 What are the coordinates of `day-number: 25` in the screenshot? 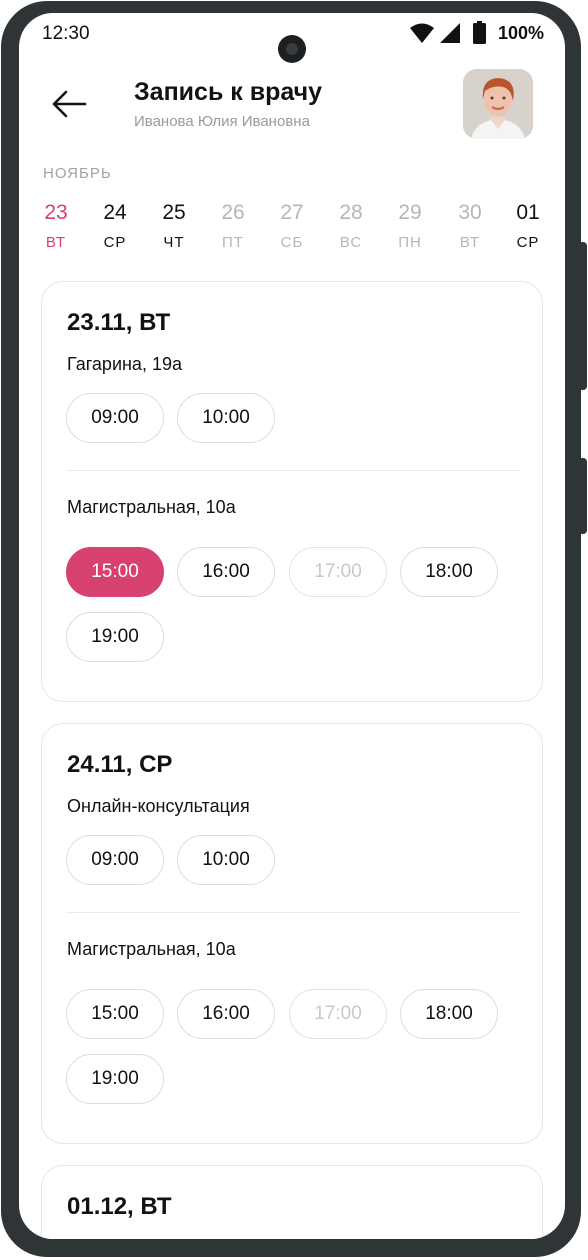 It's located at (174, 212).